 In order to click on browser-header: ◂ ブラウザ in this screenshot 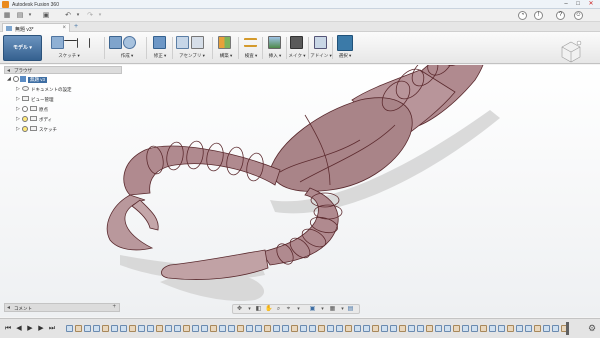, I will do `click(63, 70)`.